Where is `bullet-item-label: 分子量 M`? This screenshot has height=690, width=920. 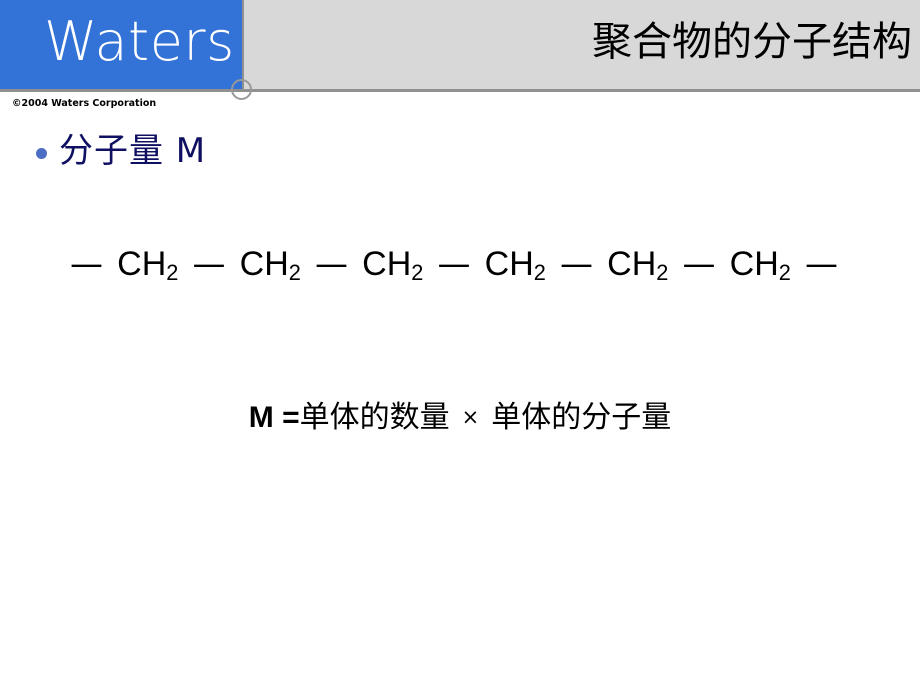
bullet-item-label: 分子量 M is located at coordinates (133, 151).